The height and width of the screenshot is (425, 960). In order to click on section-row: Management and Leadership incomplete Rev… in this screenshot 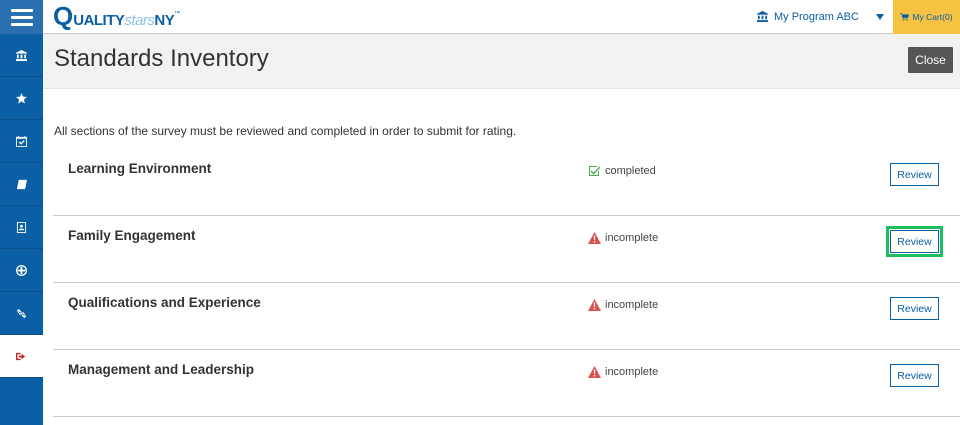, I will do `click(506, 383)`.